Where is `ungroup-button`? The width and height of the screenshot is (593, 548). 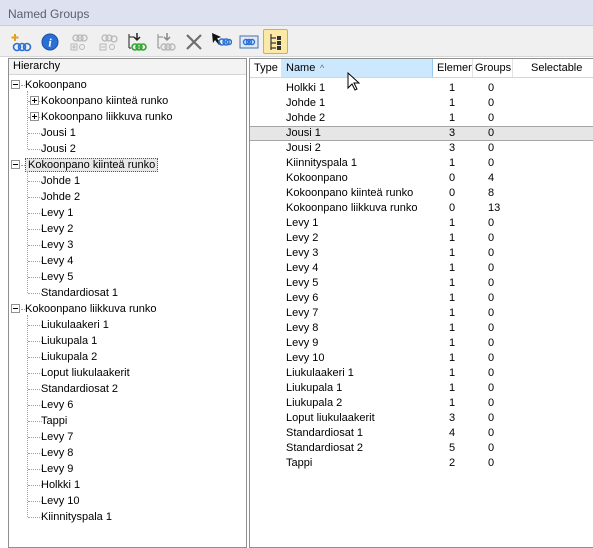
ungroup-button is located at coordinates (78, 41).